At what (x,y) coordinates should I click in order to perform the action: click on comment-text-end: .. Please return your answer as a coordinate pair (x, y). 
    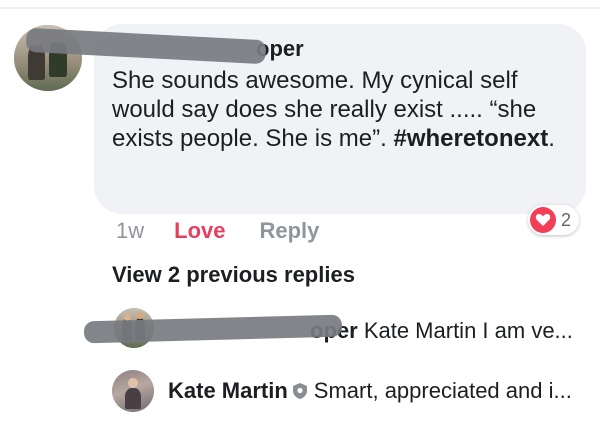
    Looking at the image, I should click on (551, 138).